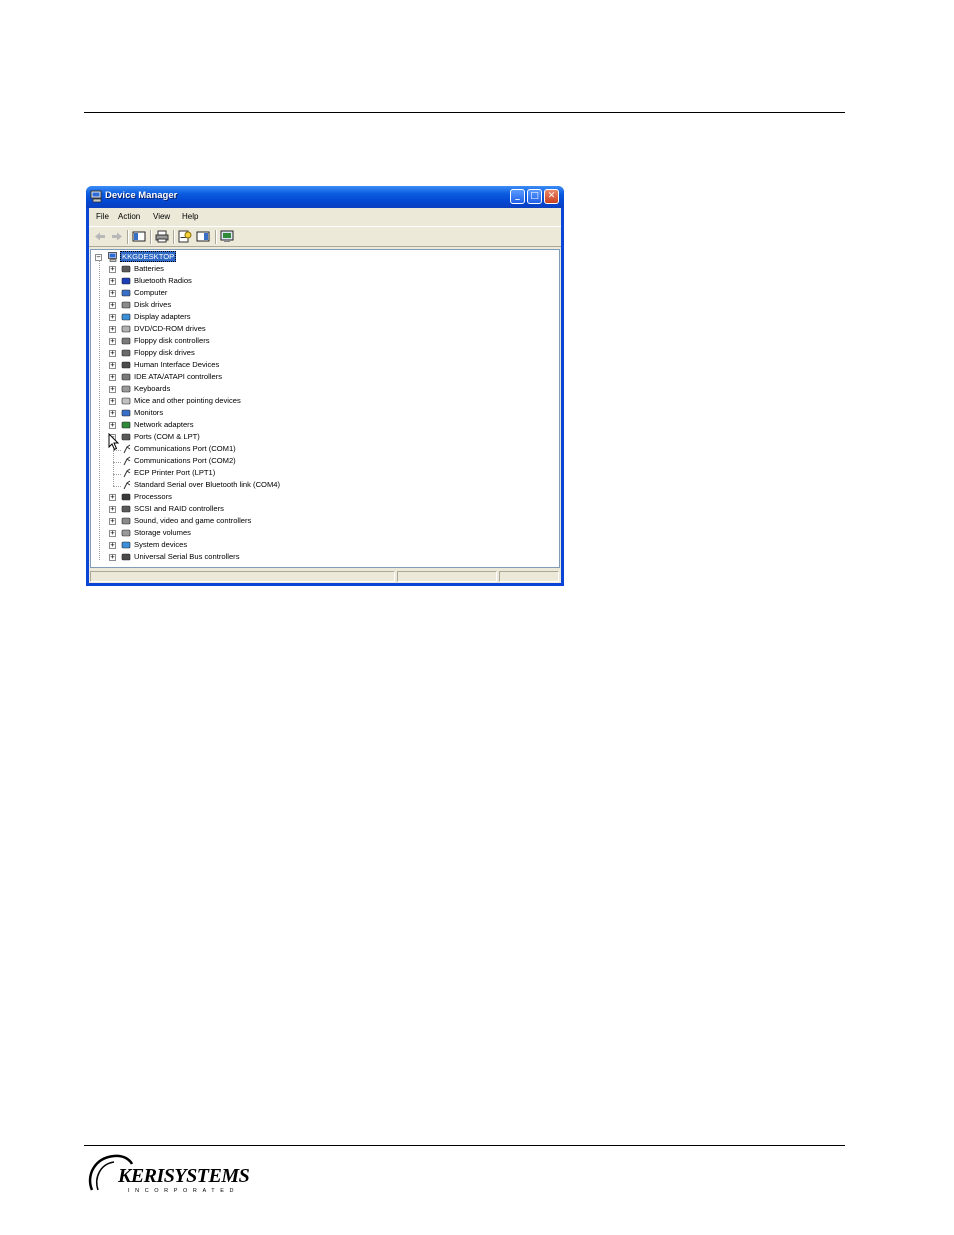 The width and height of the screenshot is (954, 1235). I want to click on svg-text: KERISYSTEMS, so click(183, 1176).